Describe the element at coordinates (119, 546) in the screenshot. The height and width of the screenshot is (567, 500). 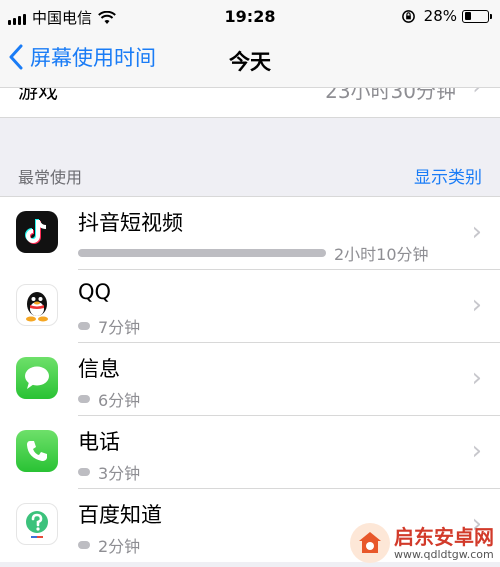
I see `usage-time: 2分钟` at that location.